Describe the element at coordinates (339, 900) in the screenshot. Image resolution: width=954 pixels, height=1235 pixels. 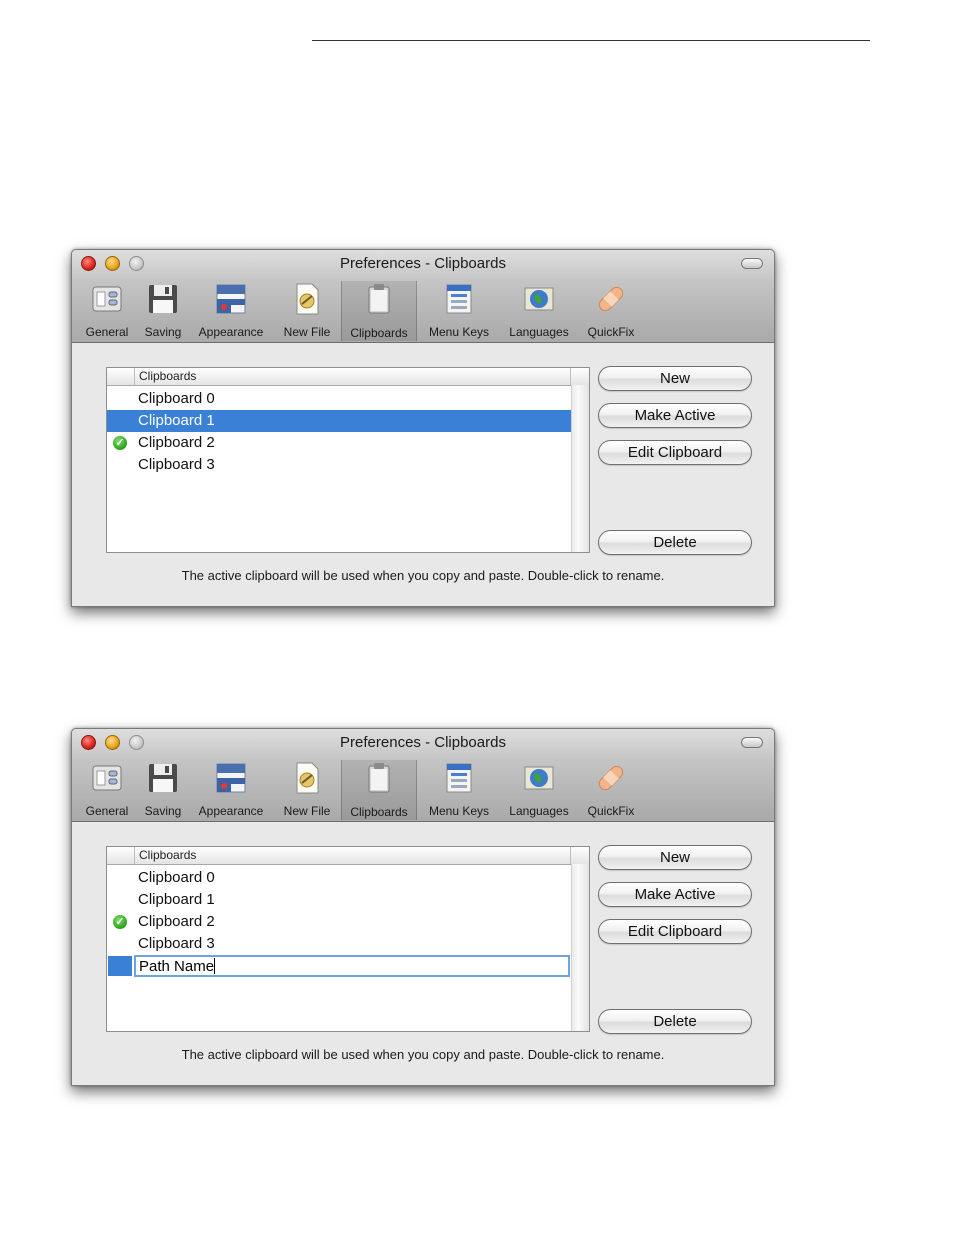
I see `list-item: Clipboard 1` at that location.